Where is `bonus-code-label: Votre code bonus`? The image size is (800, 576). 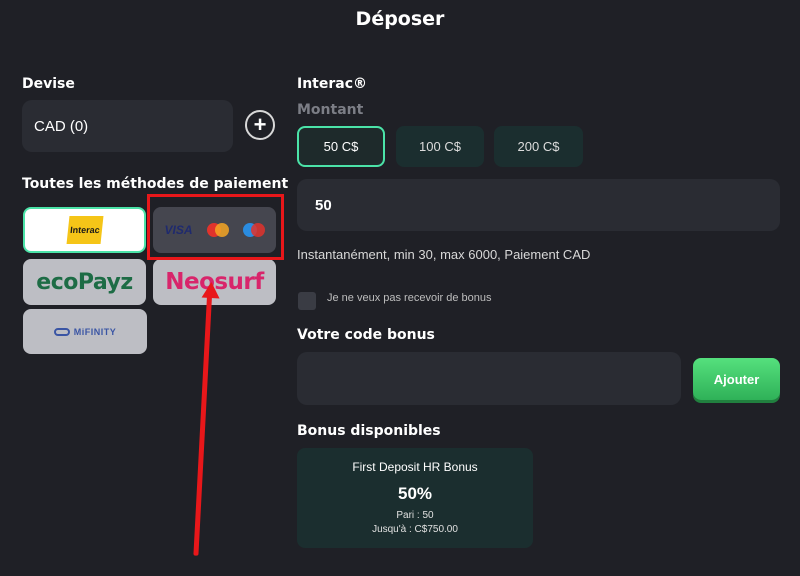 bonus-code-label: Votre code bonus is located at coordinates (366, 335).